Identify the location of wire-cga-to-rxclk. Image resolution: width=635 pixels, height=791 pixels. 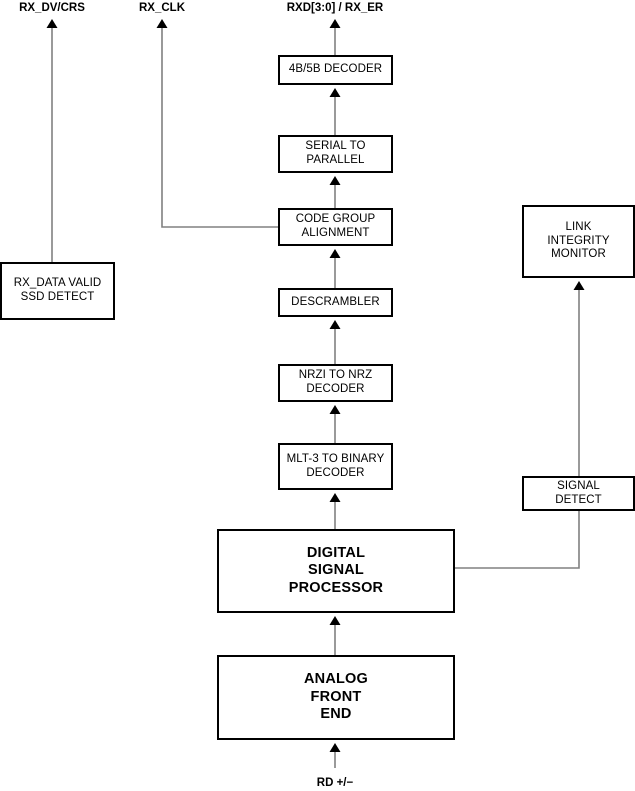
(217, 123).